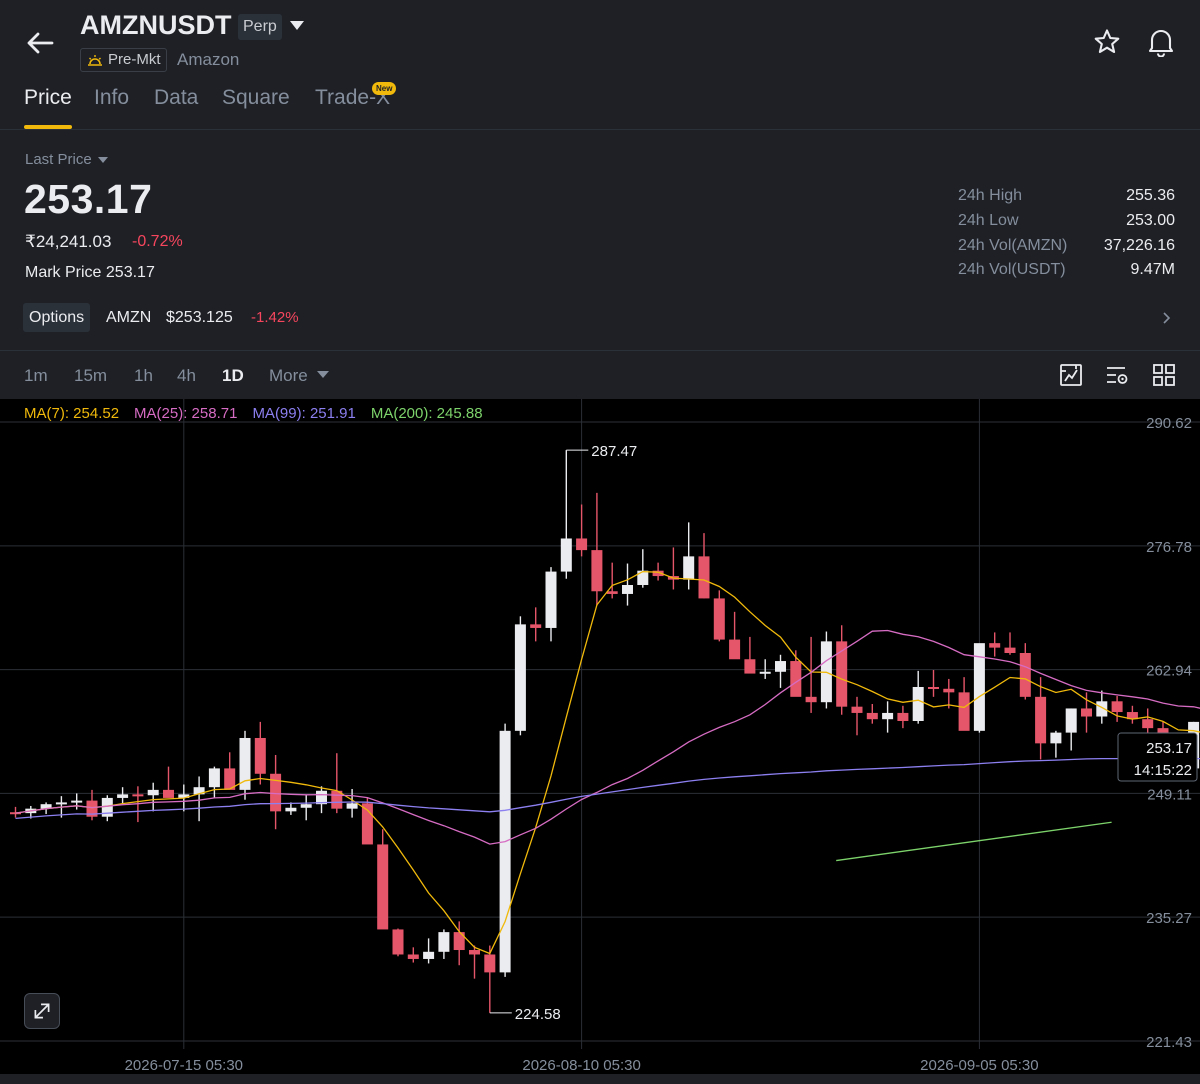 The width and height of the screenshot is (1200, 1084). I want to click on y-axis-label: 290.62, so click(1169, 423).